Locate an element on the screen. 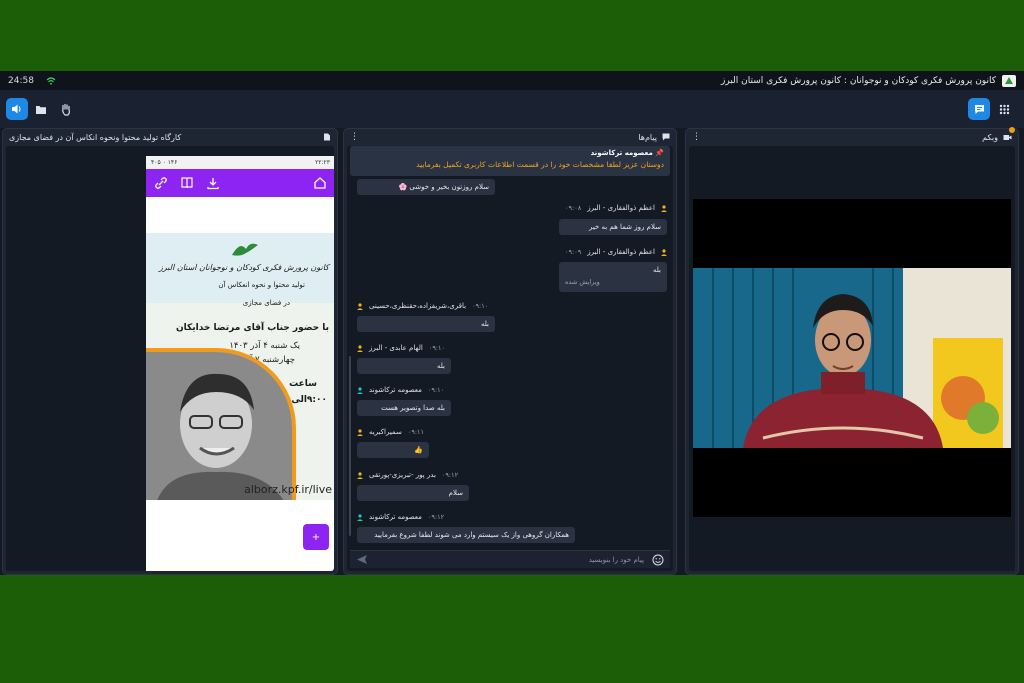 This screenshot has width=1024, height=683. message-bubble: 👍 is located at coordinates (393, 450).